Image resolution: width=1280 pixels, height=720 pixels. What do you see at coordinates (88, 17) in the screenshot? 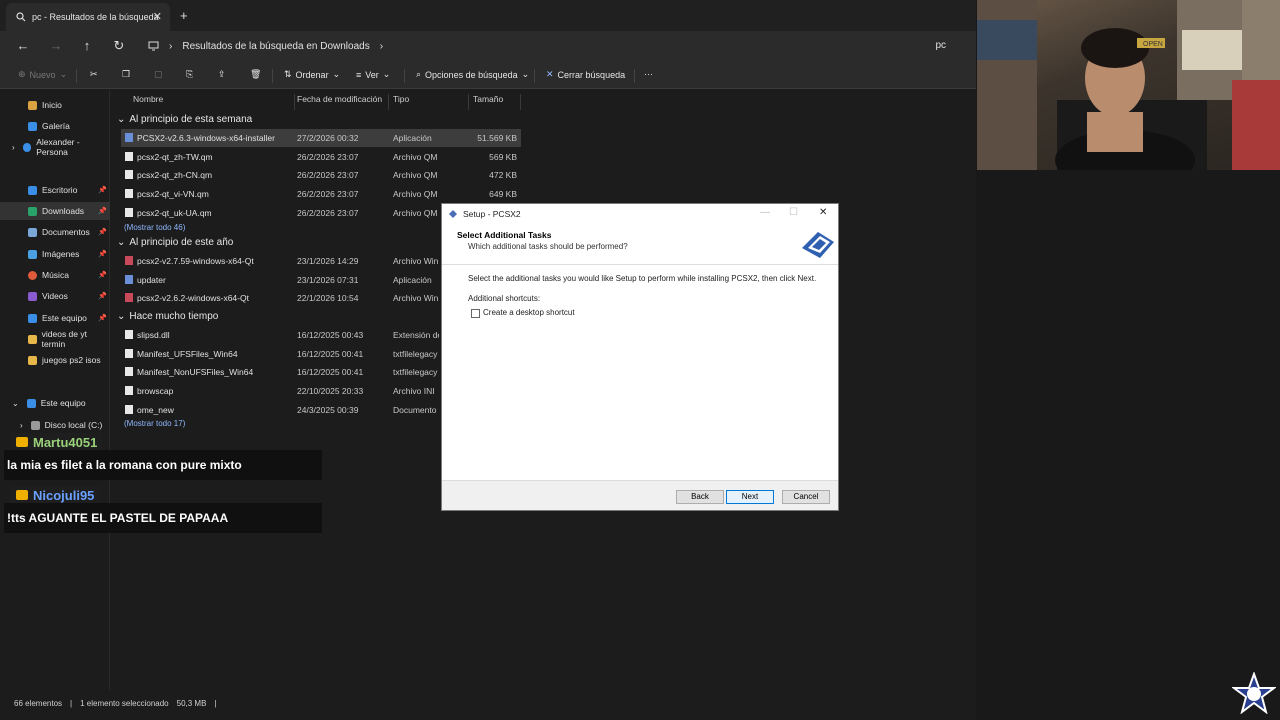
I see `tab-search-results: pc - Resultados de la búsqueda ✕` at bounding box center [88, 17].